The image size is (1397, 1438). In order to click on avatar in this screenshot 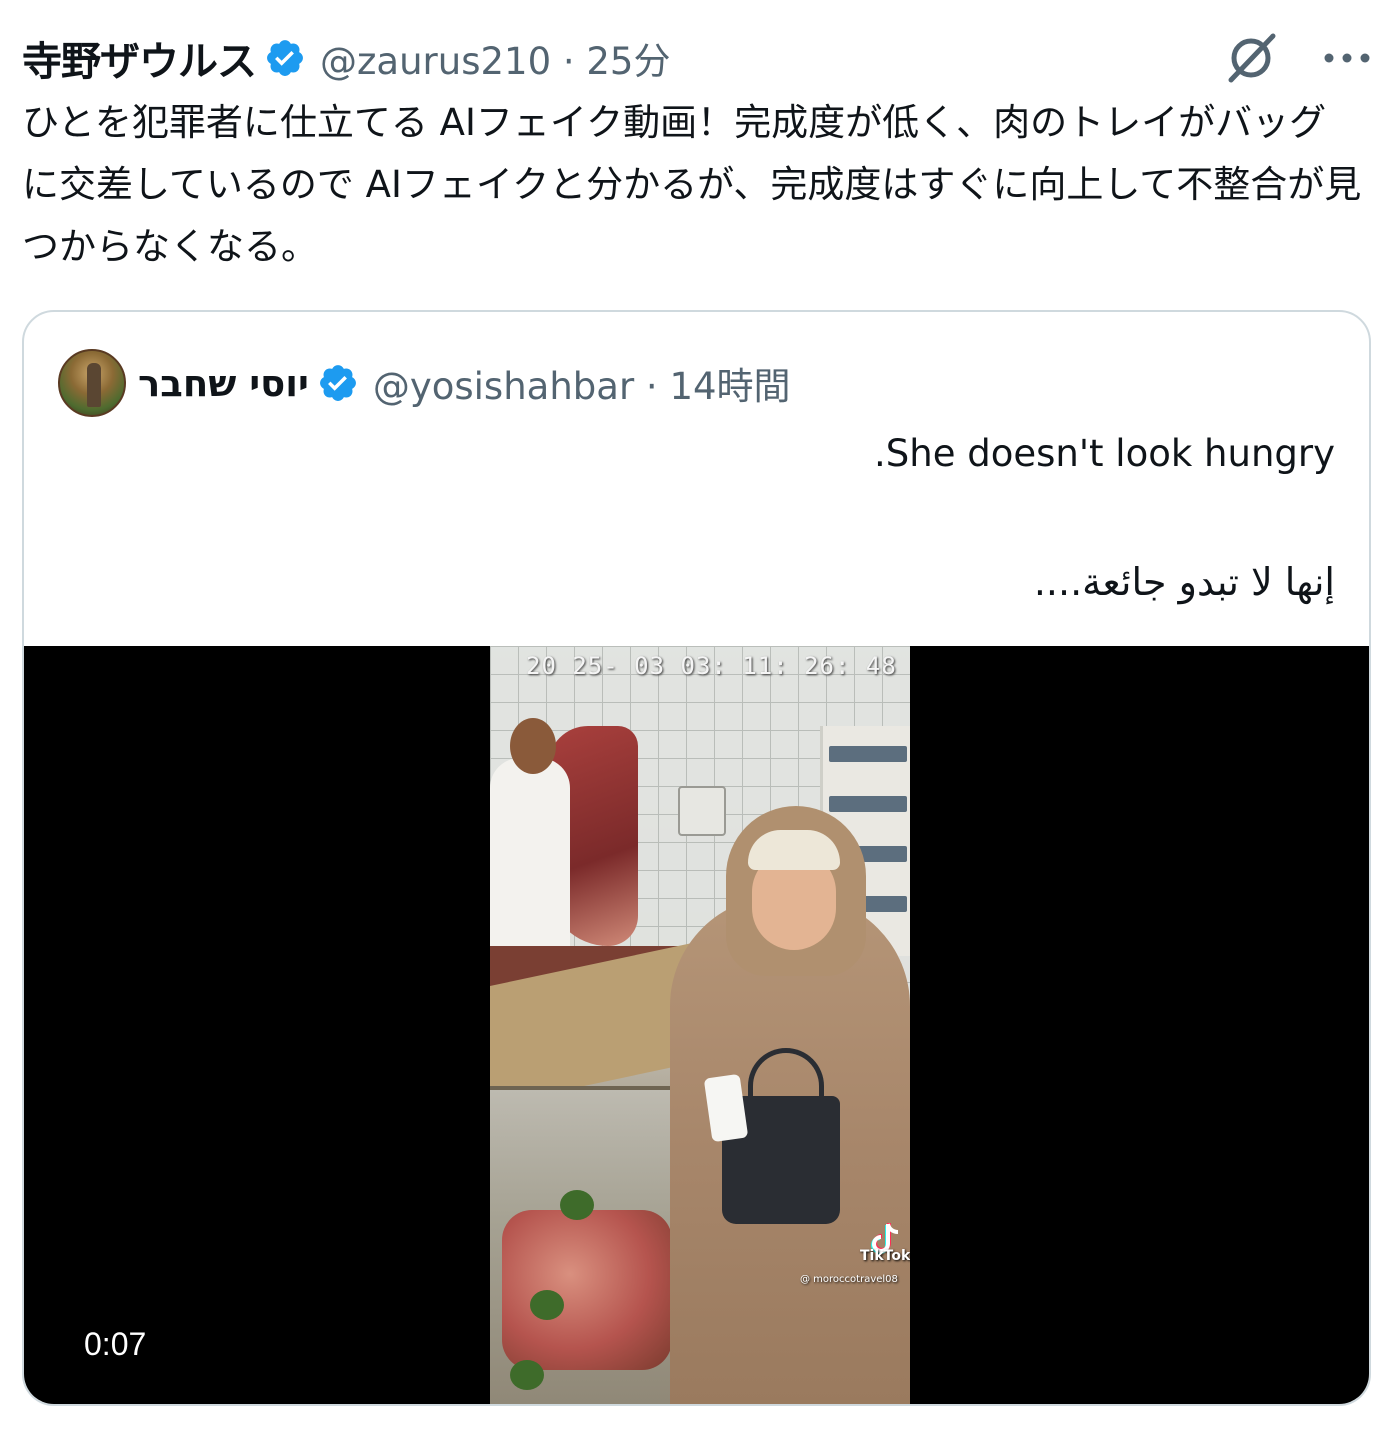, I will do `click(92, 383)`.